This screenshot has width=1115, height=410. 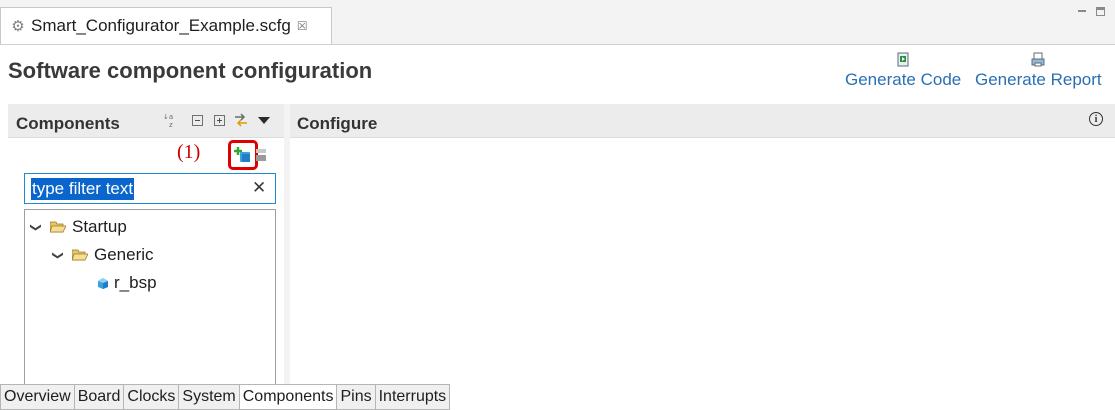 I want to click on generate-report-icon, so click(x=1038, y=59).